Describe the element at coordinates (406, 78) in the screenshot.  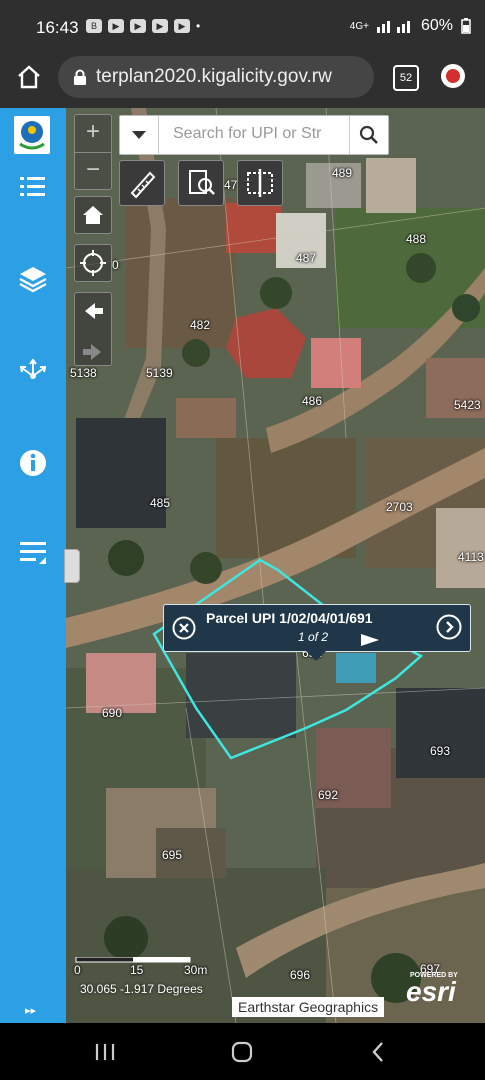
I see `tab-switcher-button: 52` at that location.